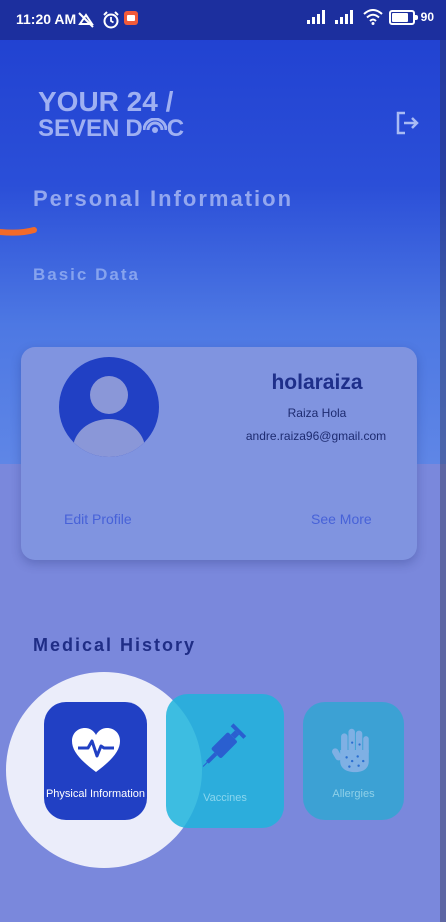  Describe the element at coordinates (86, 20) in the screenshot. I see `no-disturb-icon` at that location.